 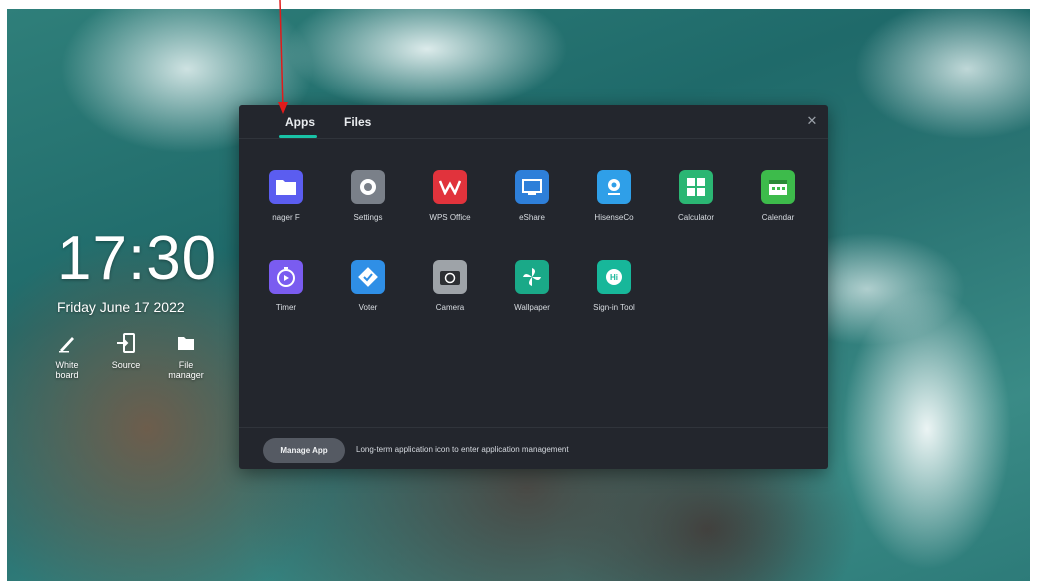 I want to click on app-camera: Camera, so click(x=450, y=286).